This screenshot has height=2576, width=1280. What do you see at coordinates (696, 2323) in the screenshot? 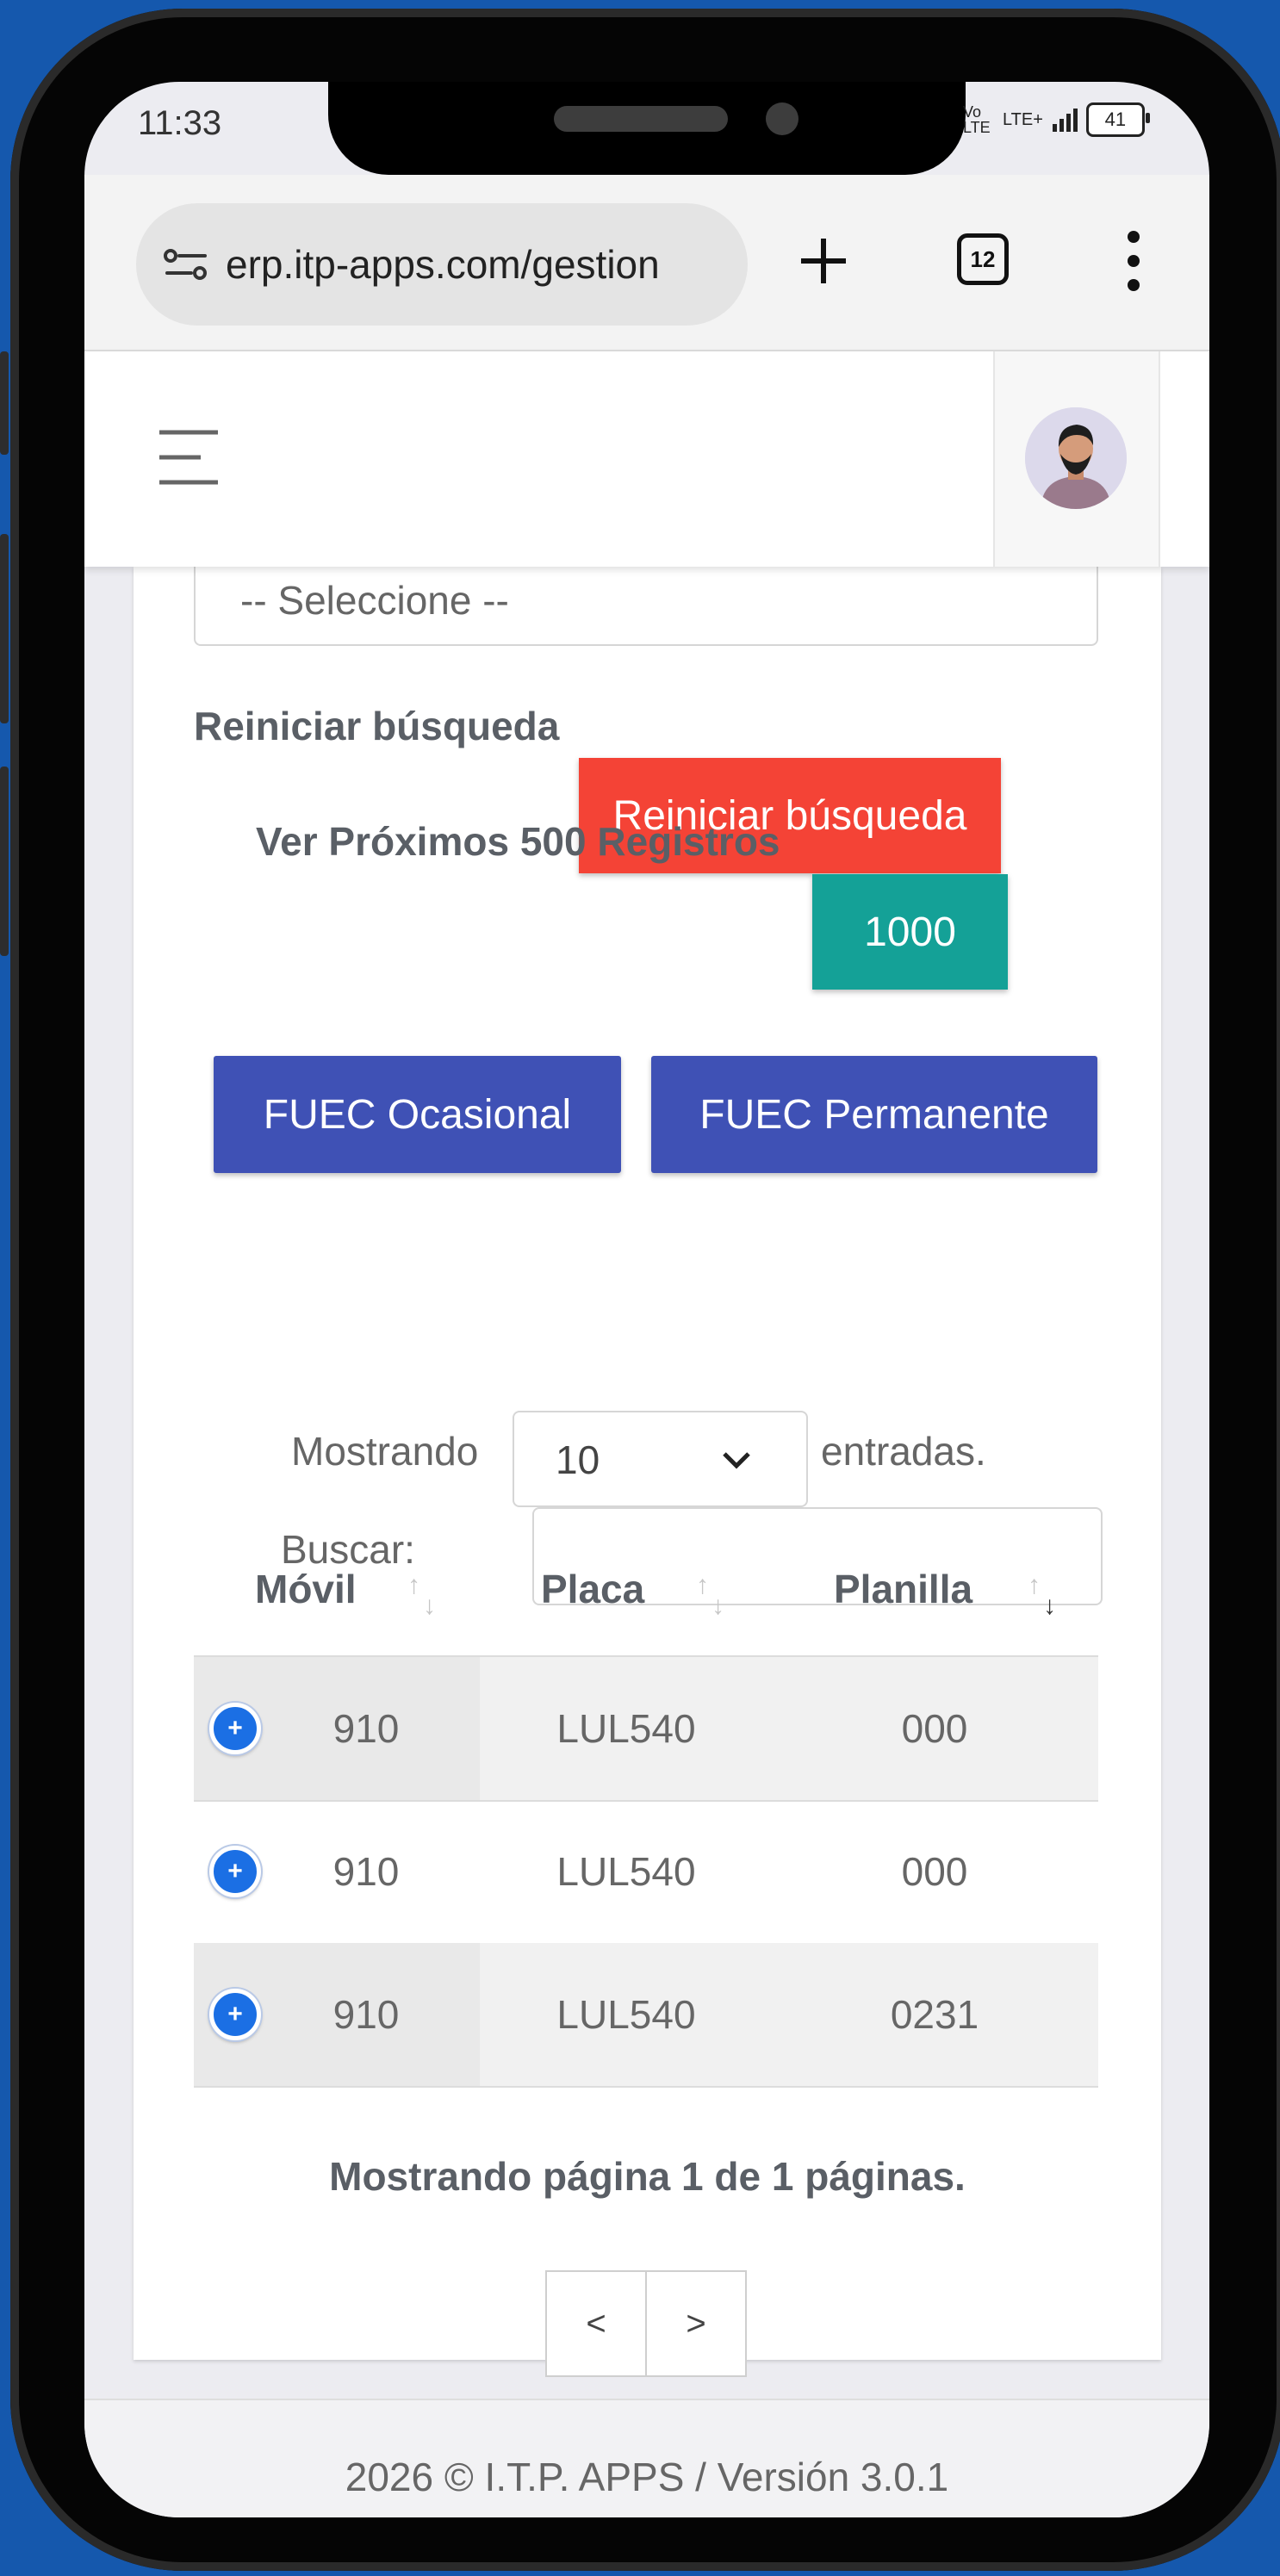
I see `next-page-button: >` at bounding box center [696, 2323].